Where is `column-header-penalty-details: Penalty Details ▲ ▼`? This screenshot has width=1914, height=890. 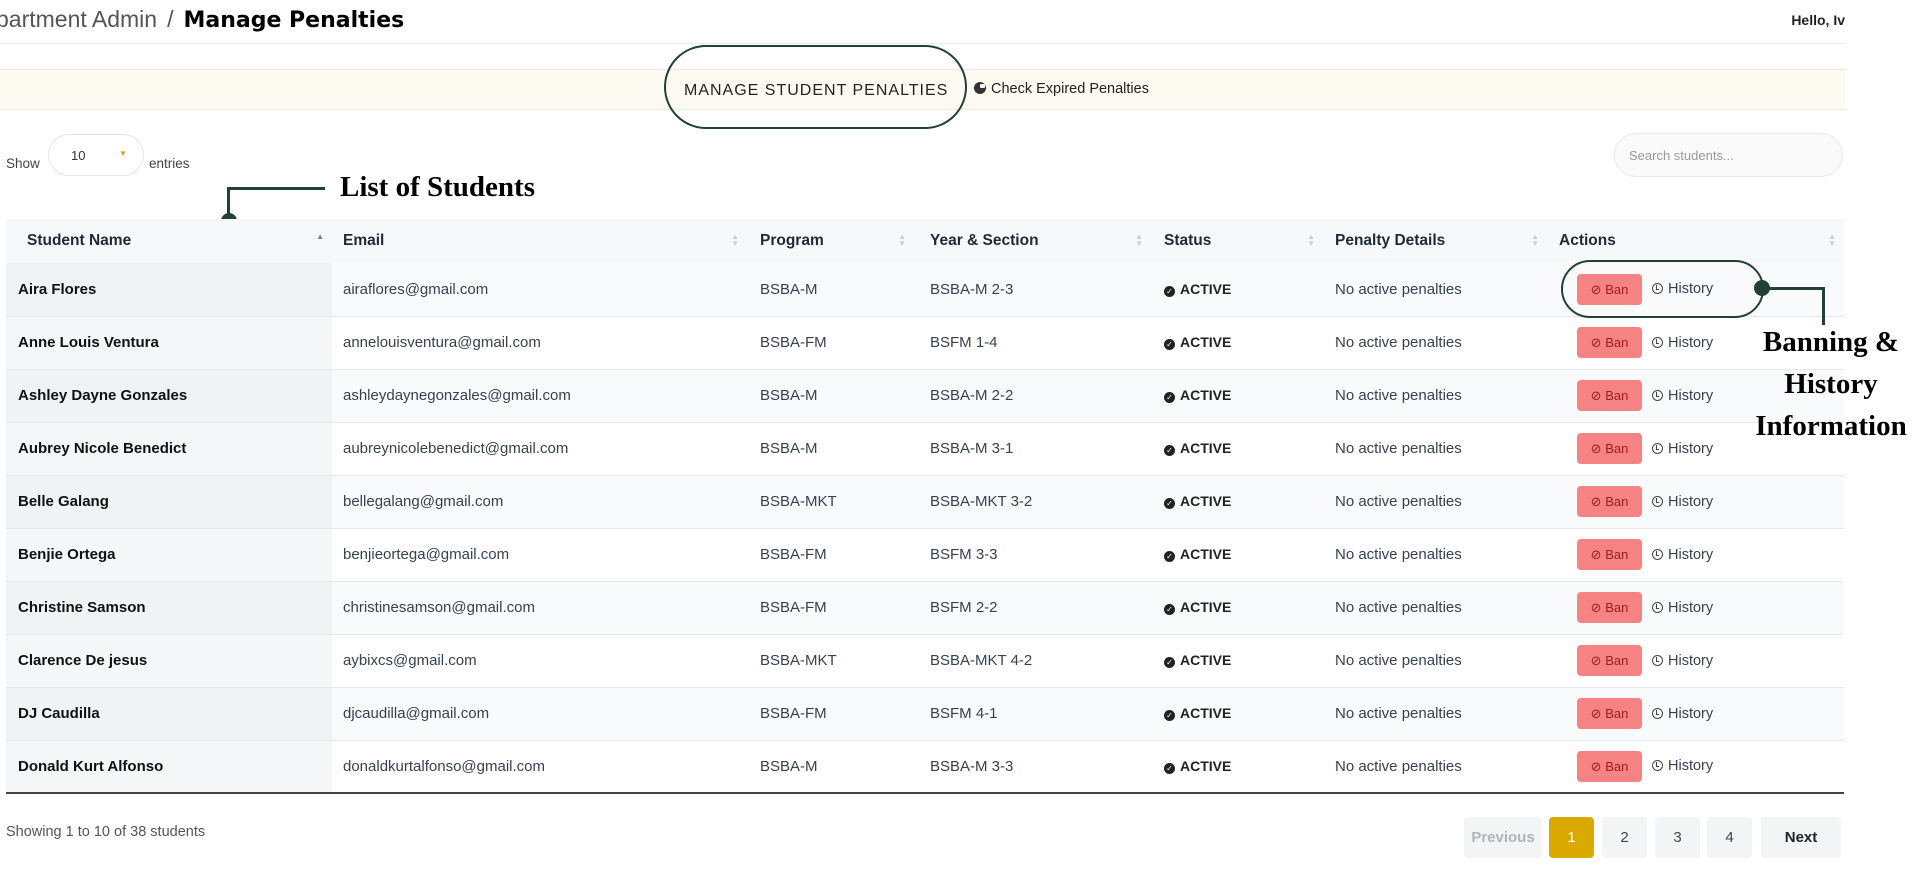
column-header-penalty-details: Penalty Details ▲ ▼ is located at coordinates (1435, 241).